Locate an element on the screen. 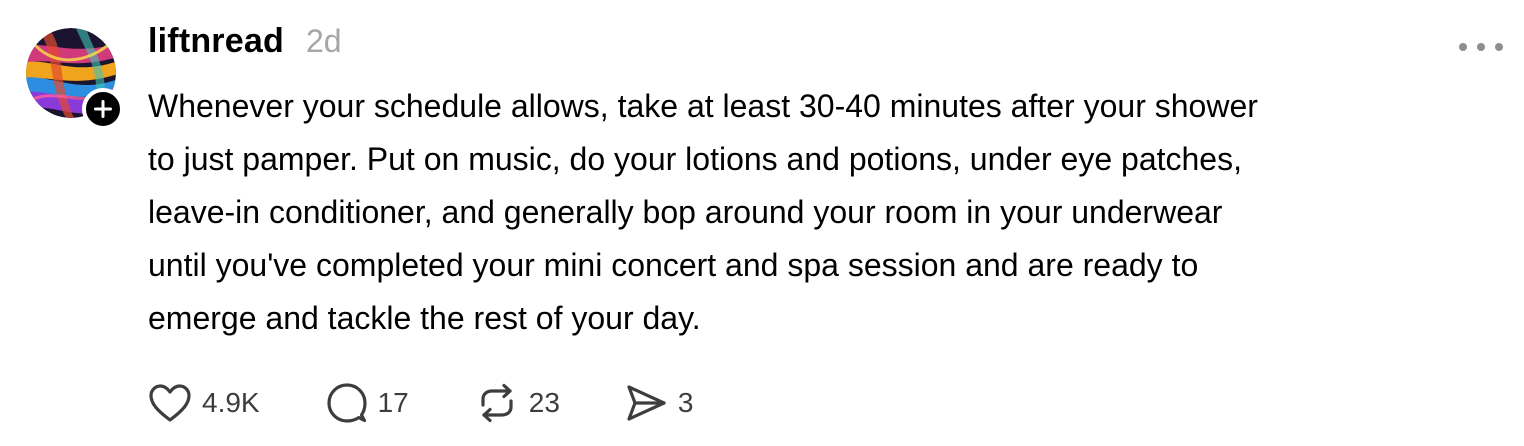 The height and width of the screenshot is (446, 1524). post-header: liftnread 2d is located at coordinates (245, 41).